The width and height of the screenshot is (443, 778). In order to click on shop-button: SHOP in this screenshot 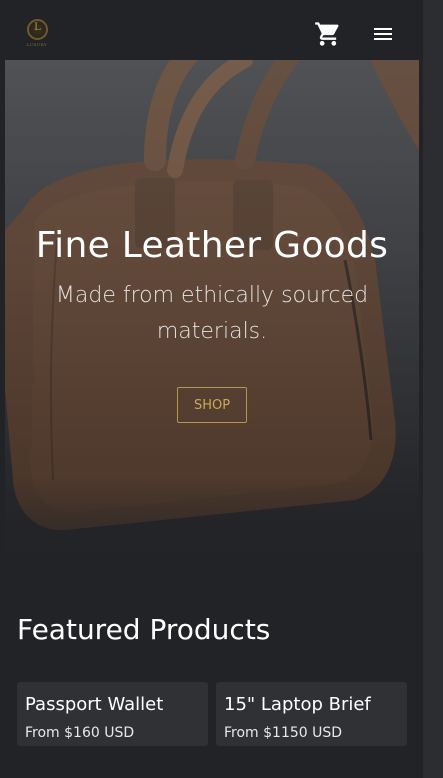, I will do `click(212, 405)`.